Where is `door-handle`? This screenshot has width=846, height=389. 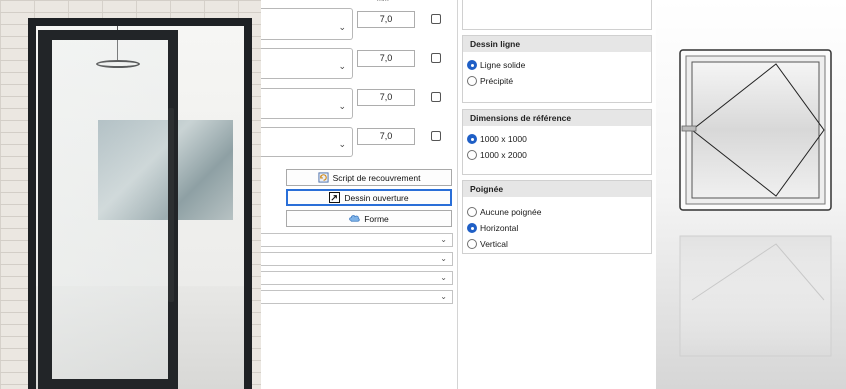 door-handle is located at coordinates (171, 205).